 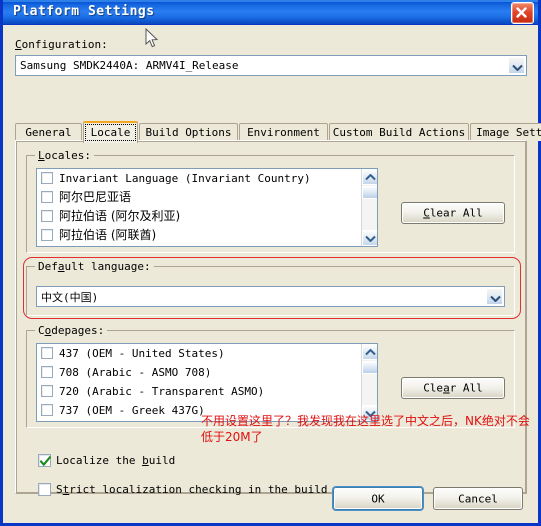 What do you see at coordinates (94, 266) in the screenshot?
I see `default-language-group-label: Default language:` at bounding box center [94, 266].